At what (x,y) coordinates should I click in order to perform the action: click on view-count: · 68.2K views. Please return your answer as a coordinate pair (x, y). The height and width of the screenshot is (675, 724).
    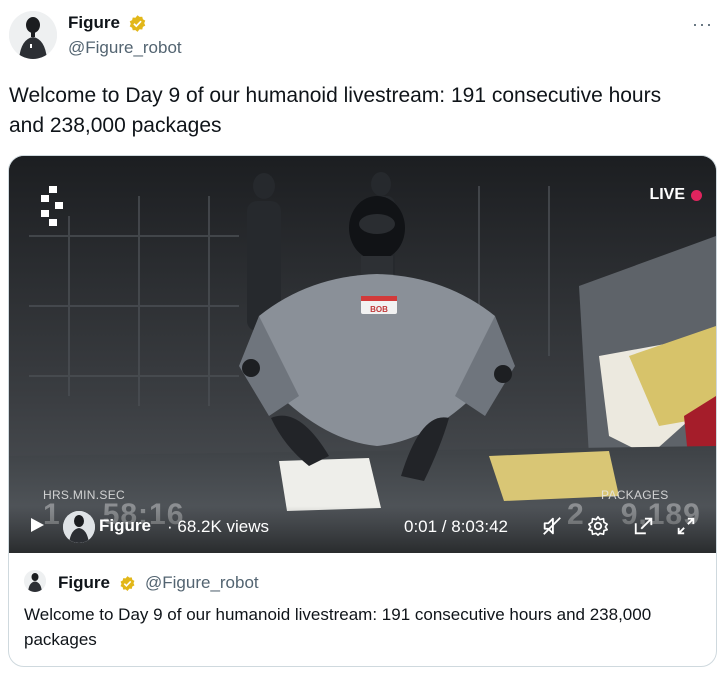
    Looking at the image, I should click on (218, 526).